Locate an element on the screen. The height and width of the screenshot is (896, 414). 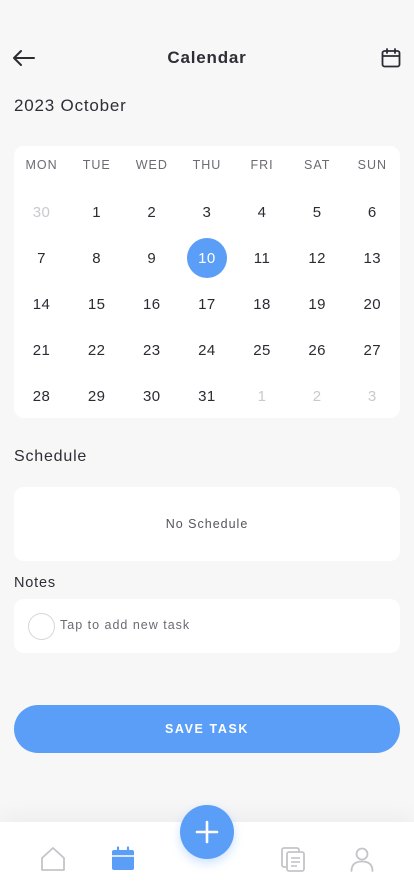
calendar-day-label: 8 is located at coordinates (97, 258).